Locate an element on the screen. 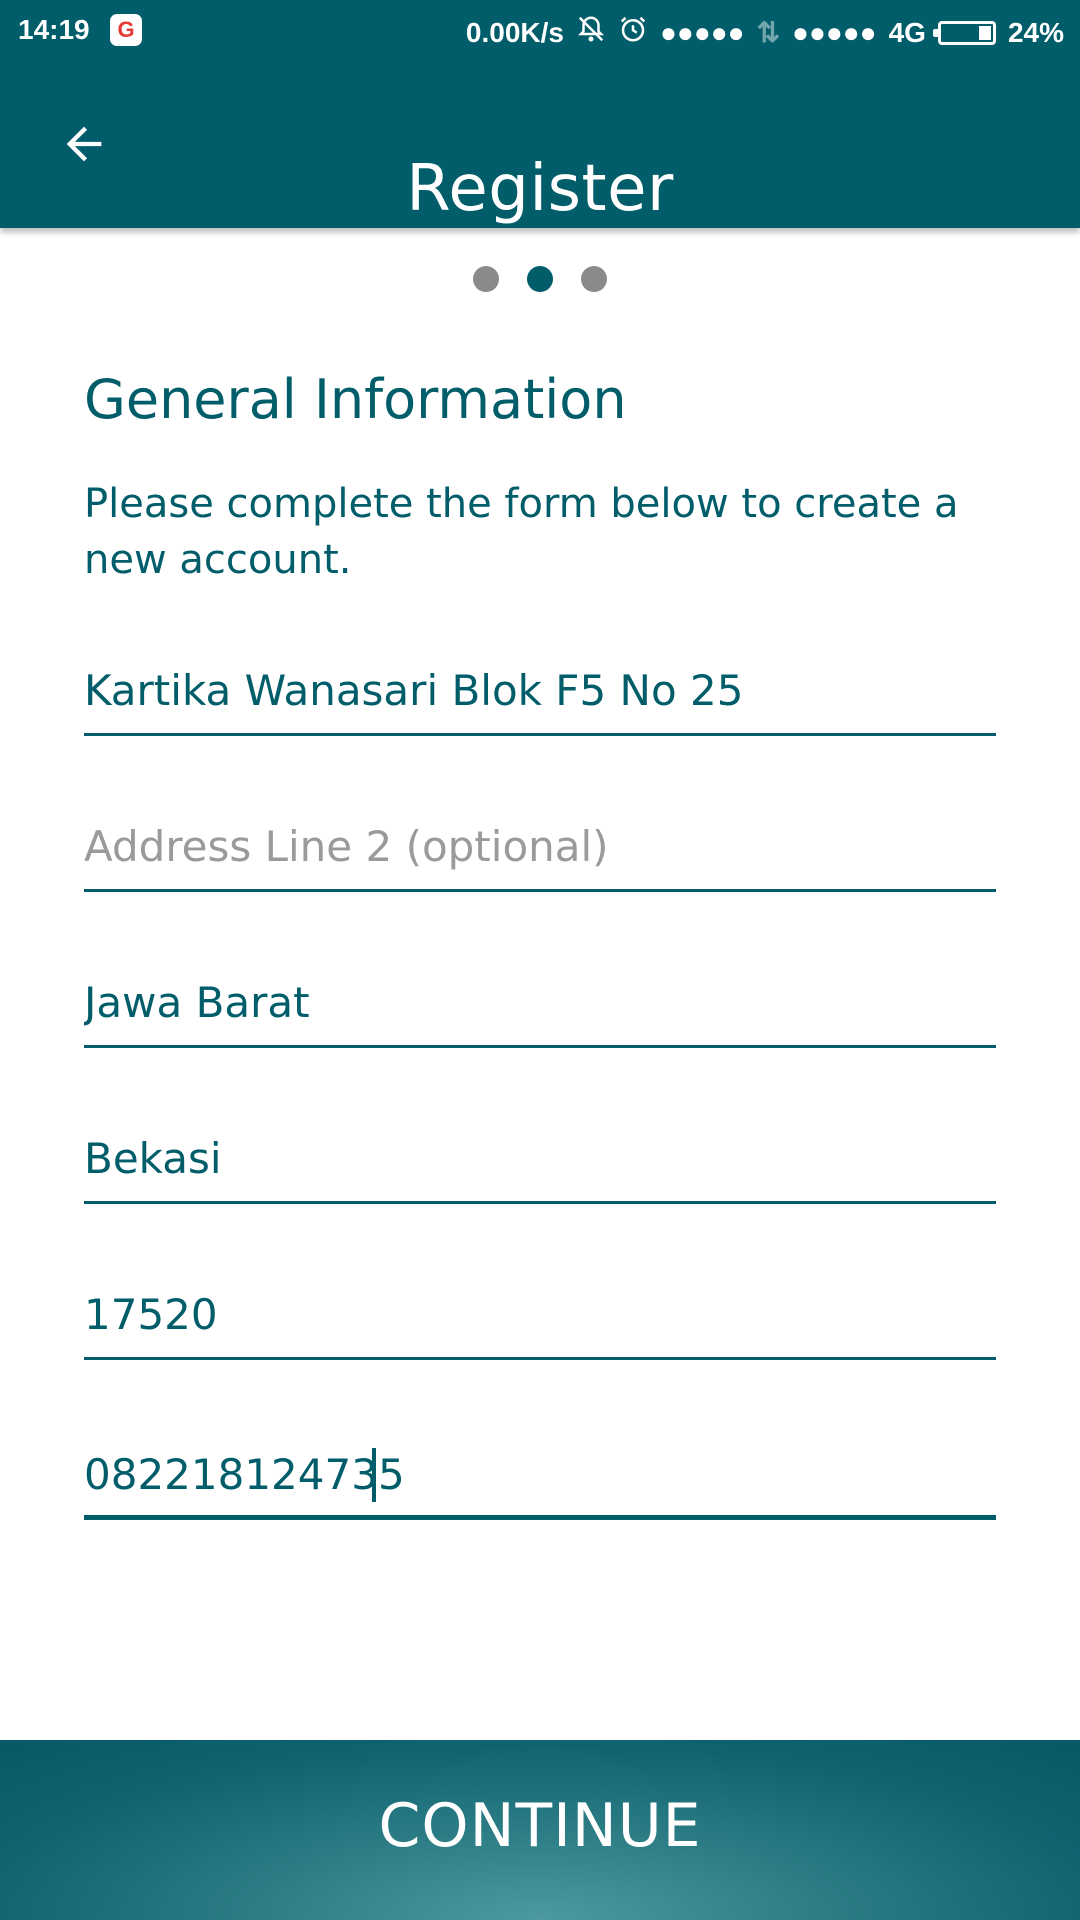 The image size is (1080, 1920). province-field is located at coordinates (540, 1006).